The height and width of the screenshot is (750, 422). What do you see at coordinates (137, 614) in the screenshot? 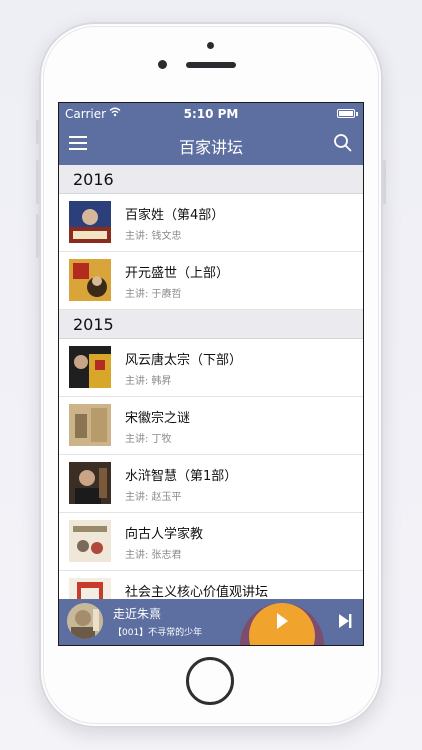
I see `now-playing-title: 走近朱熹` at bounding box center [137, 614].